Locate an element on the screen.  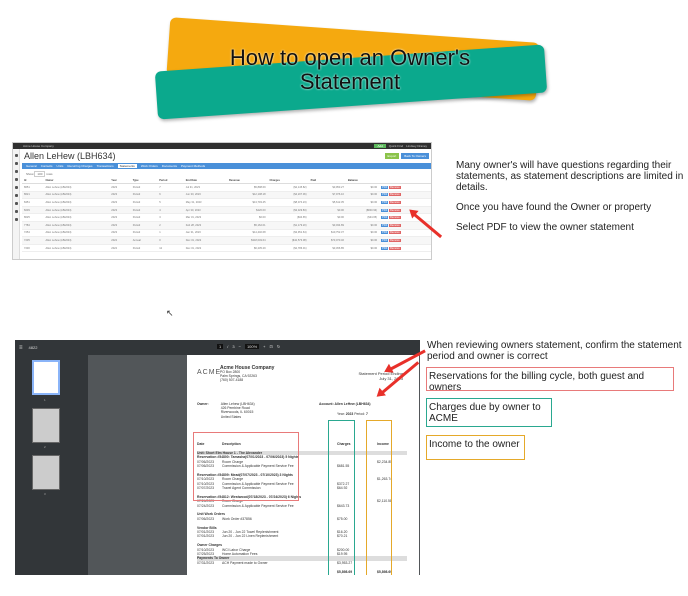
tab-units: Units is located at coordinates (60, 166).